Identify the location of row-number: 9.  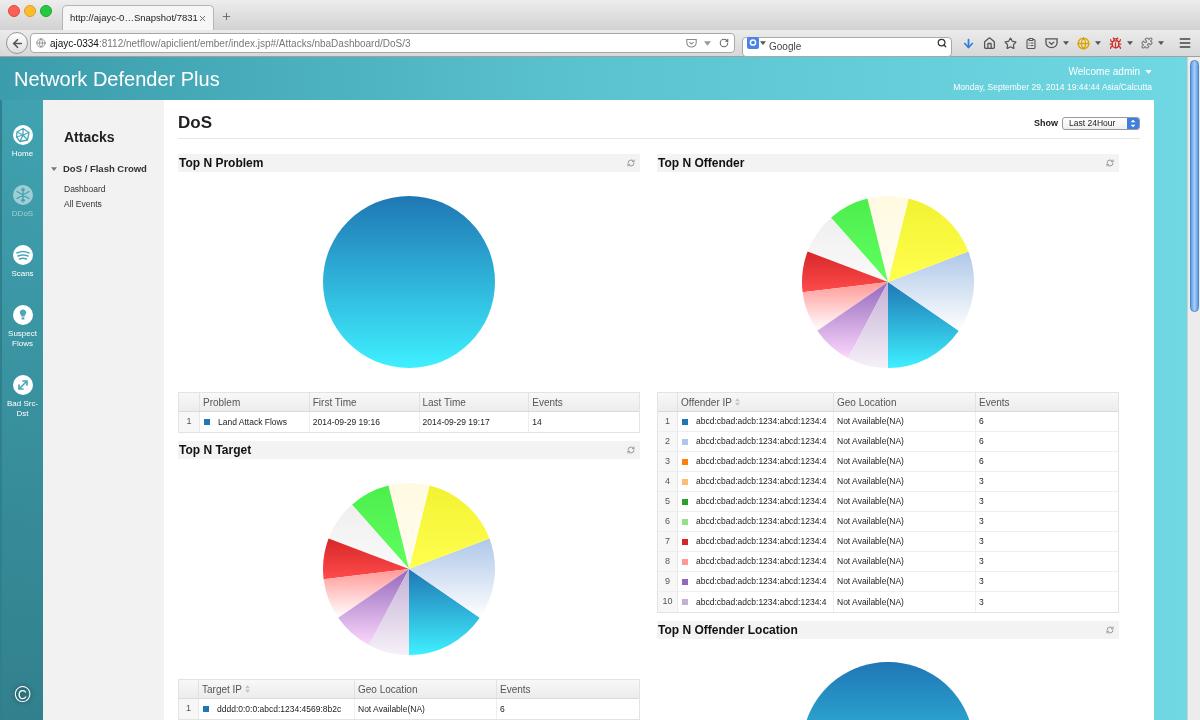
(668, 581).